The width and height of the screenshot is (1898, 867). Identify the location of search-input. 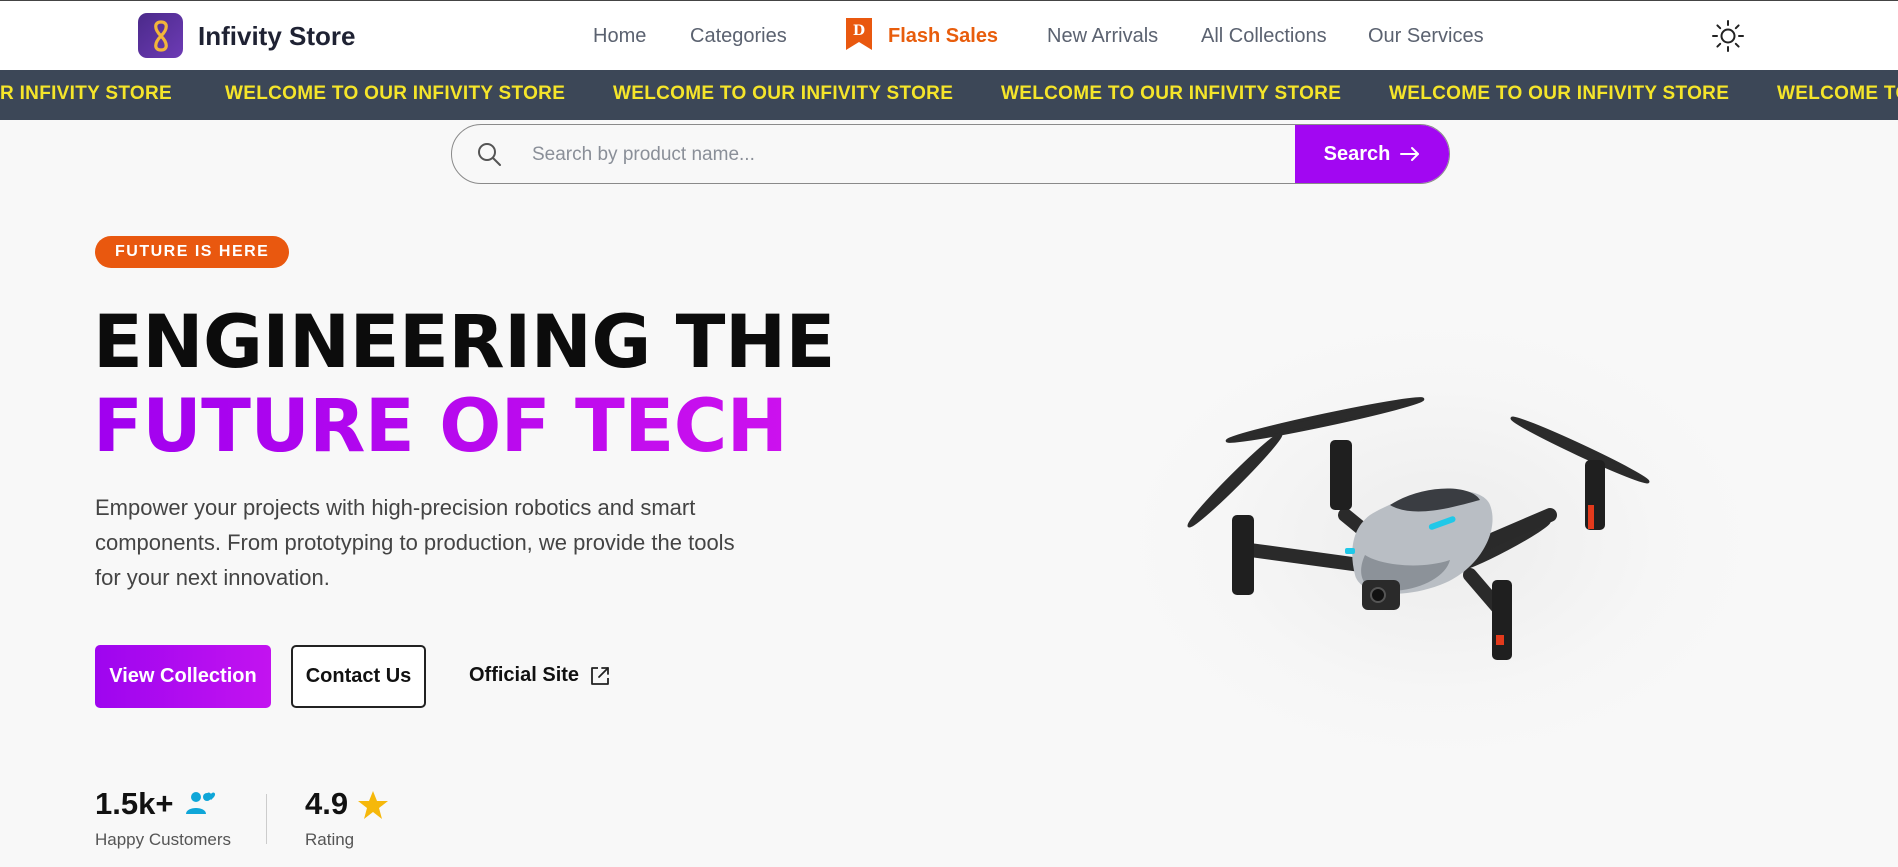
(942, 154).